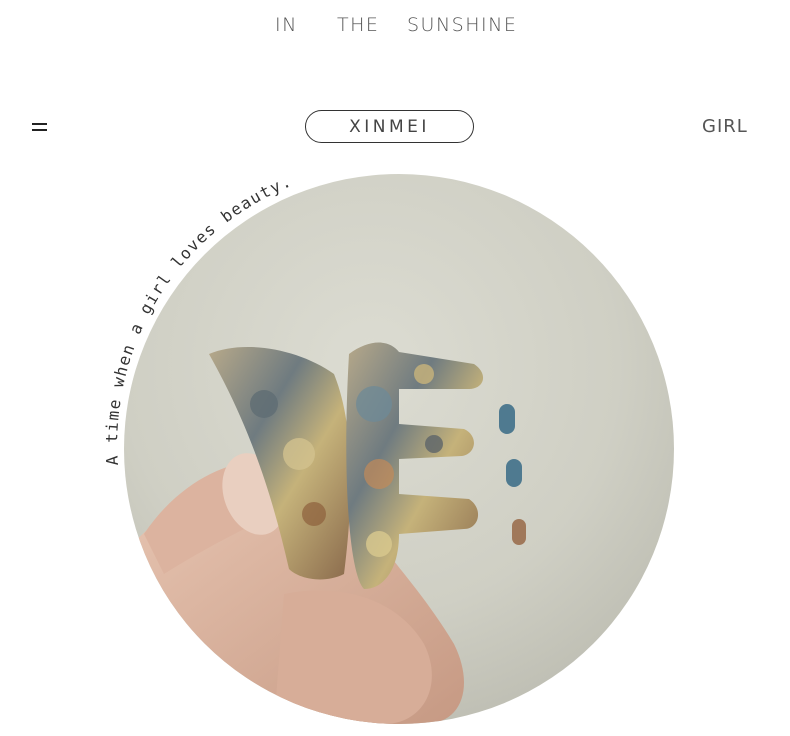 This screenshot has width=790, height=736. What do you see at coordinates (395, 27) in the screenshot?
I see `tagline: IN THE SUNSHINE` at bounding box center [395, 27].